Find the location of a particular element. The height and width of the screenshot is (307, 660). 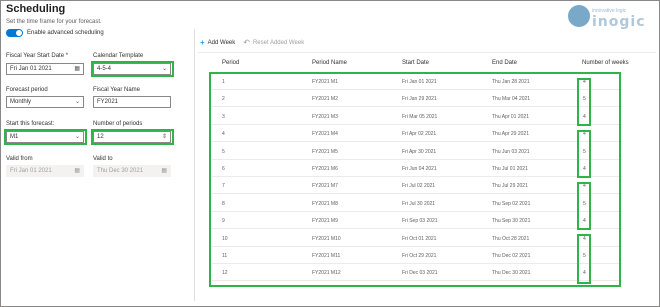

advanced-scheduling-toggle-row: Enable advanced scheduling is located at coordinates (55, 33).